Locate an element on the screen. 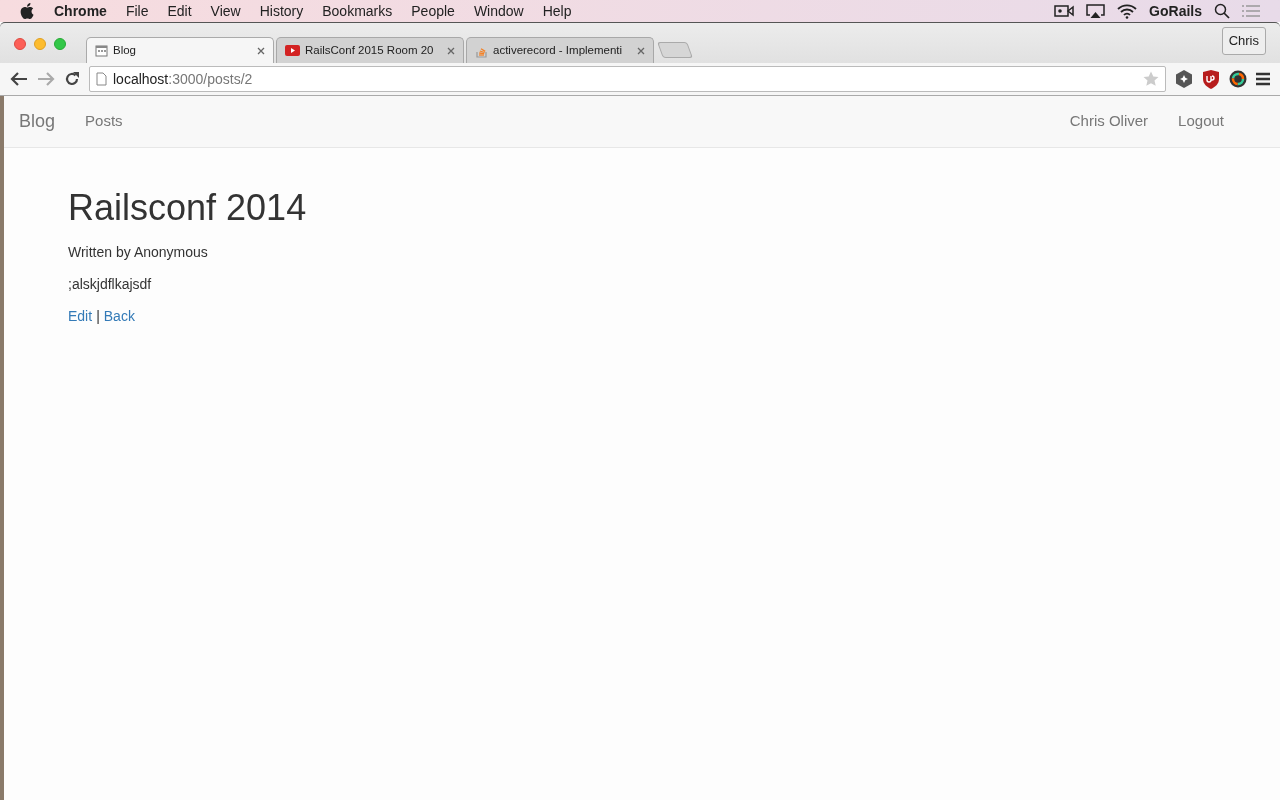 The height and width of the screenshot is (800, 1280). edit-link: Edit is located at coordinates (80, 316).